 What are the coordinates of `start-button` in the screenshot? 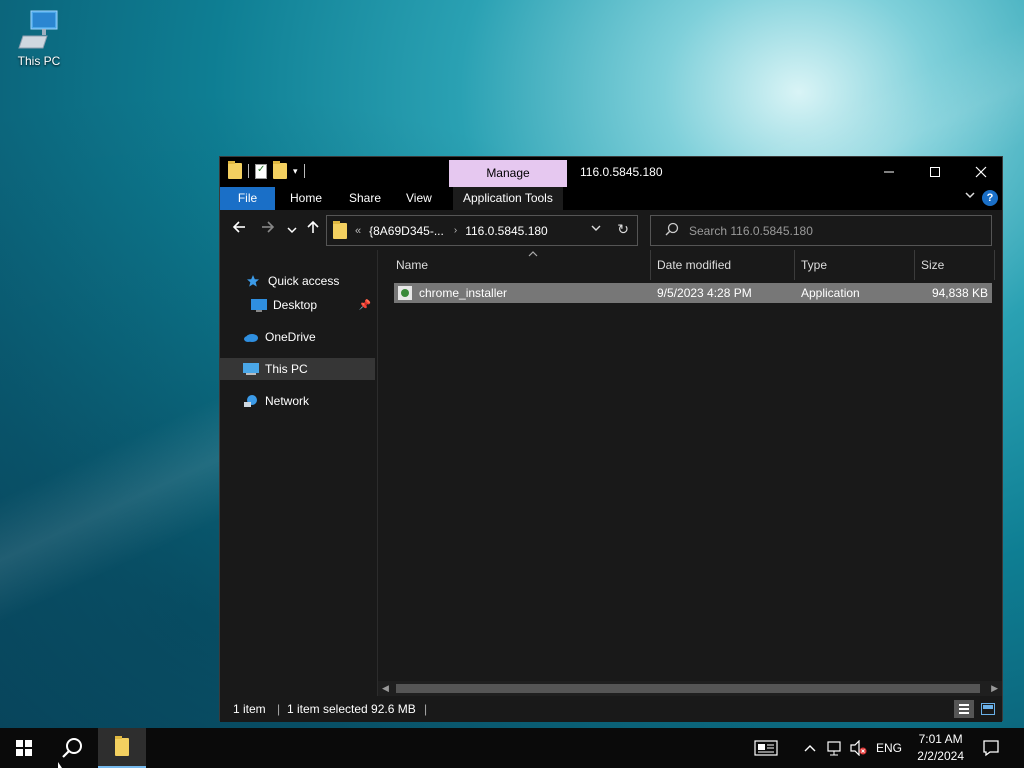 It's located at (24, 748).